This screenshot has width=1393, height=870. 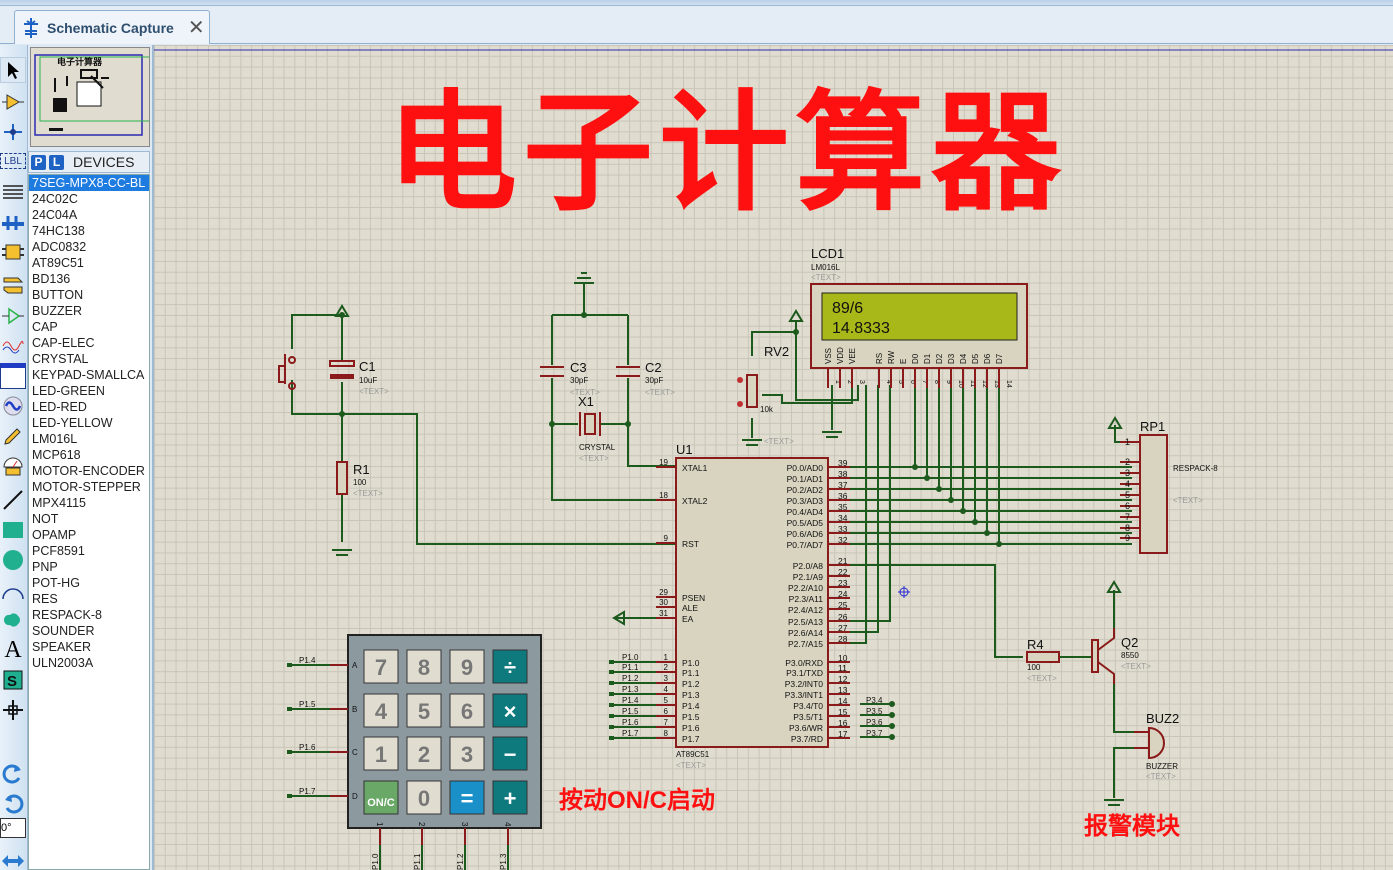 What do you see at coordinates (89, 503) in the screenshot?
I see `device-item: MPX4115` at bounding box center [89, 503].